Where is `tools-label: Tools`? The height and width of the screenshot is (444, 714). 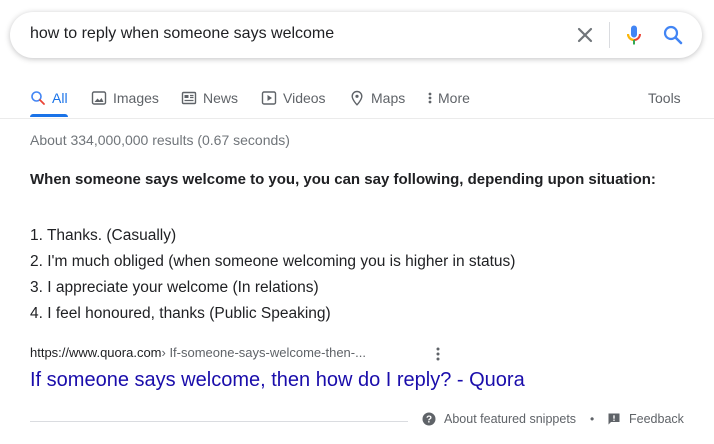
tools-label: Tools is located at coordinates (664, 98).